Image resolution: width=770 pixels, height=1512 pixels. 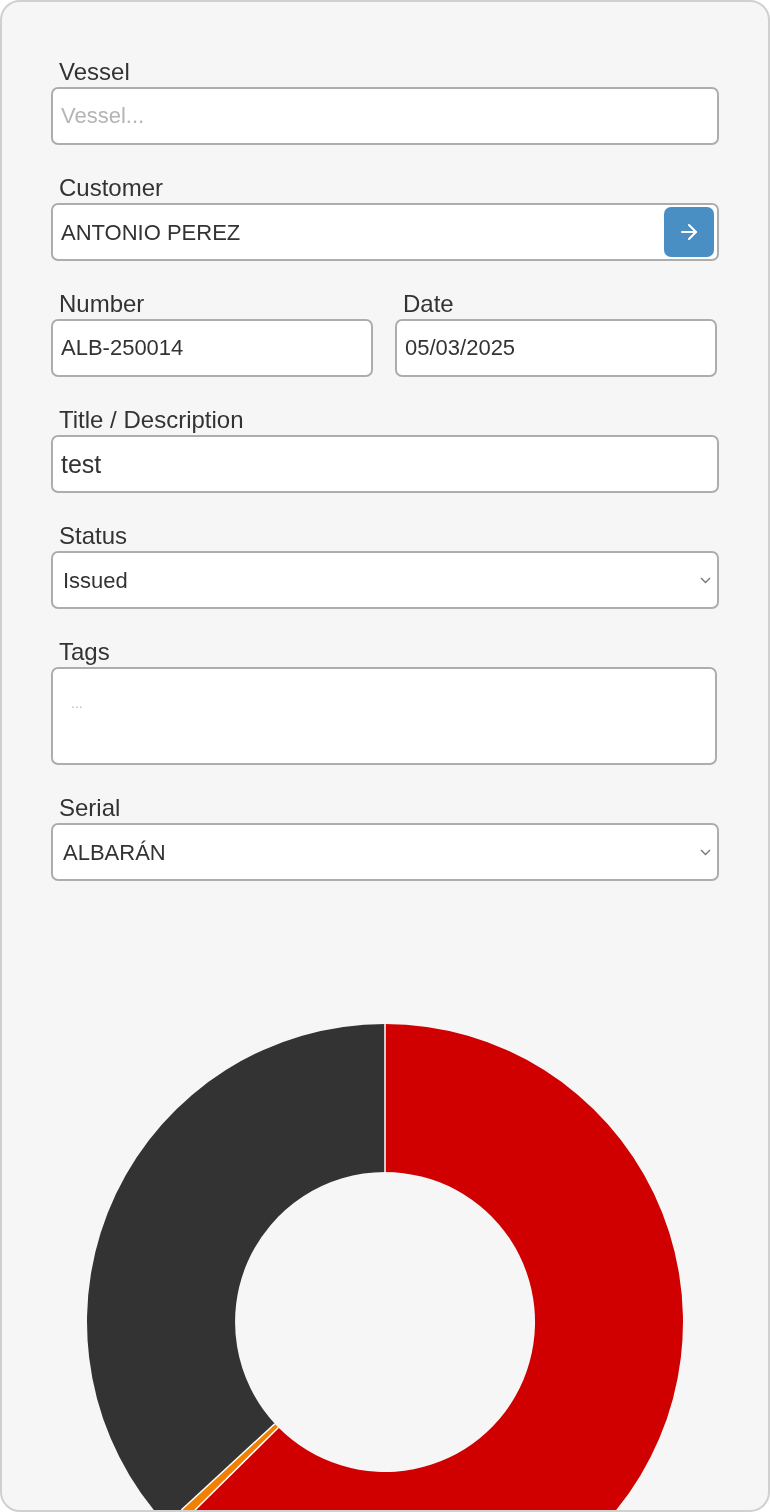 I want to click on field-label: Tags, so click(x=84, y=652).